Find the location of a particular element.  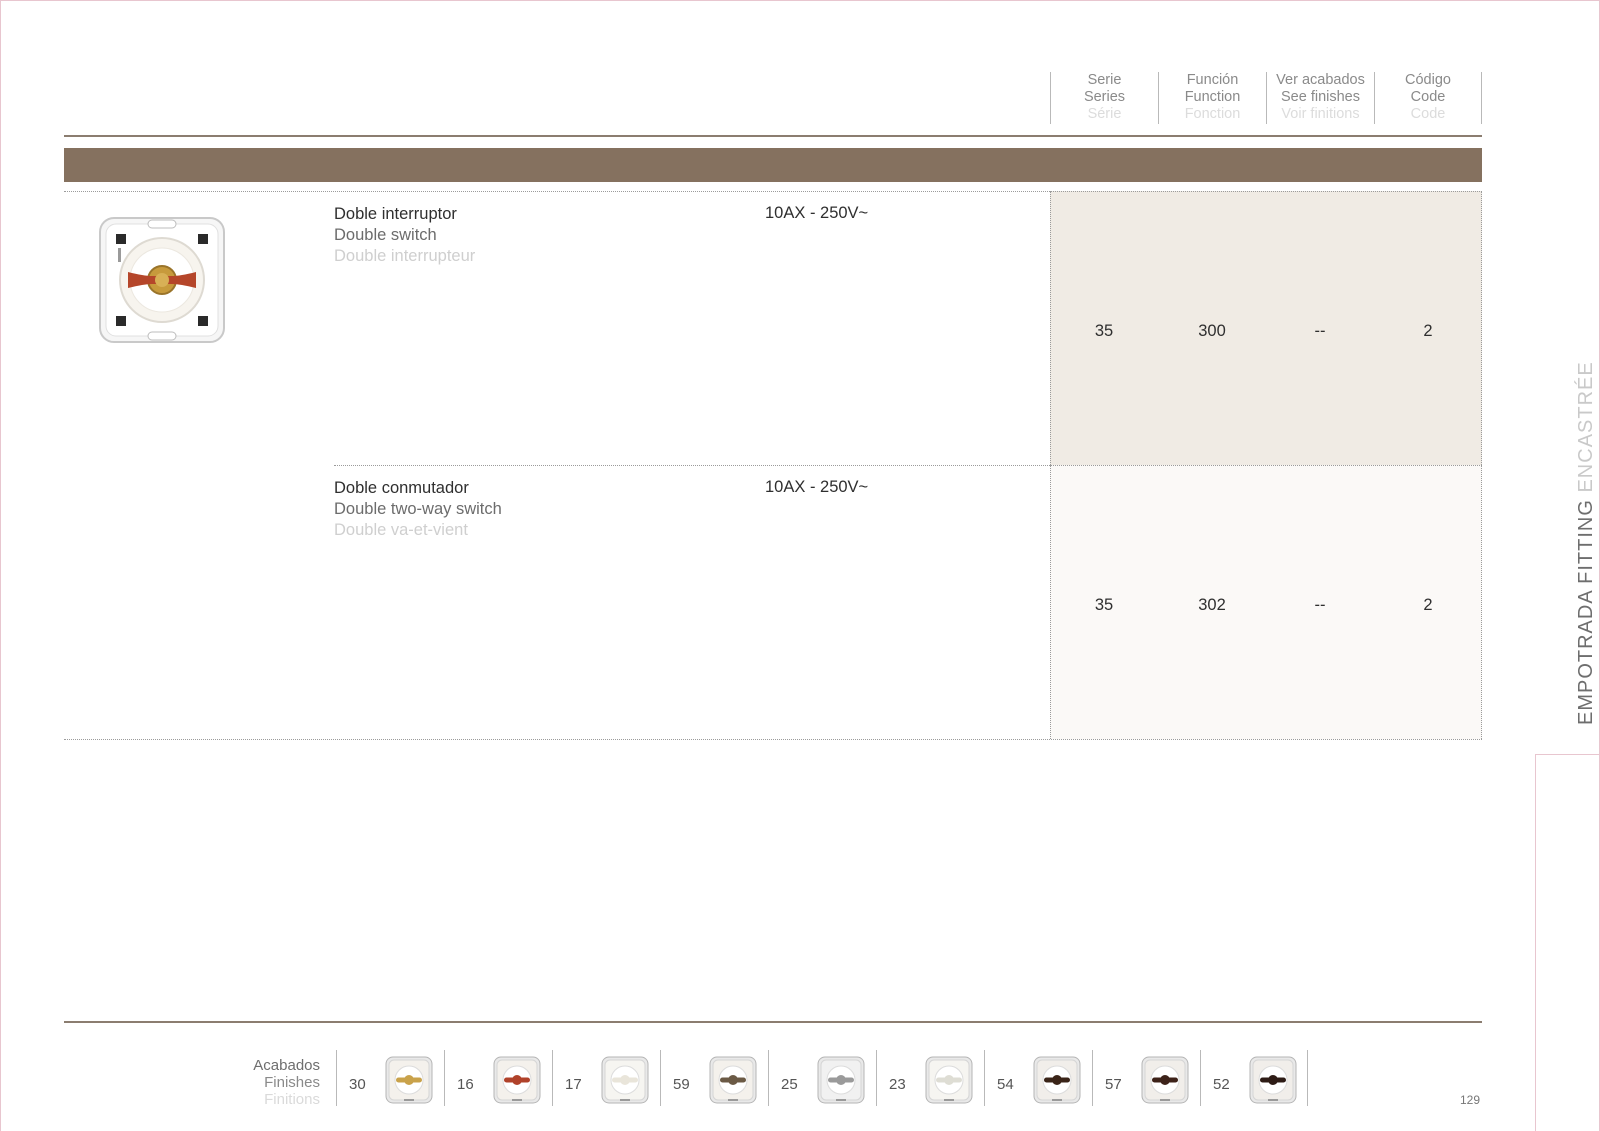

finish-swatch-59: 59 is located at coordinates (714, 1078).